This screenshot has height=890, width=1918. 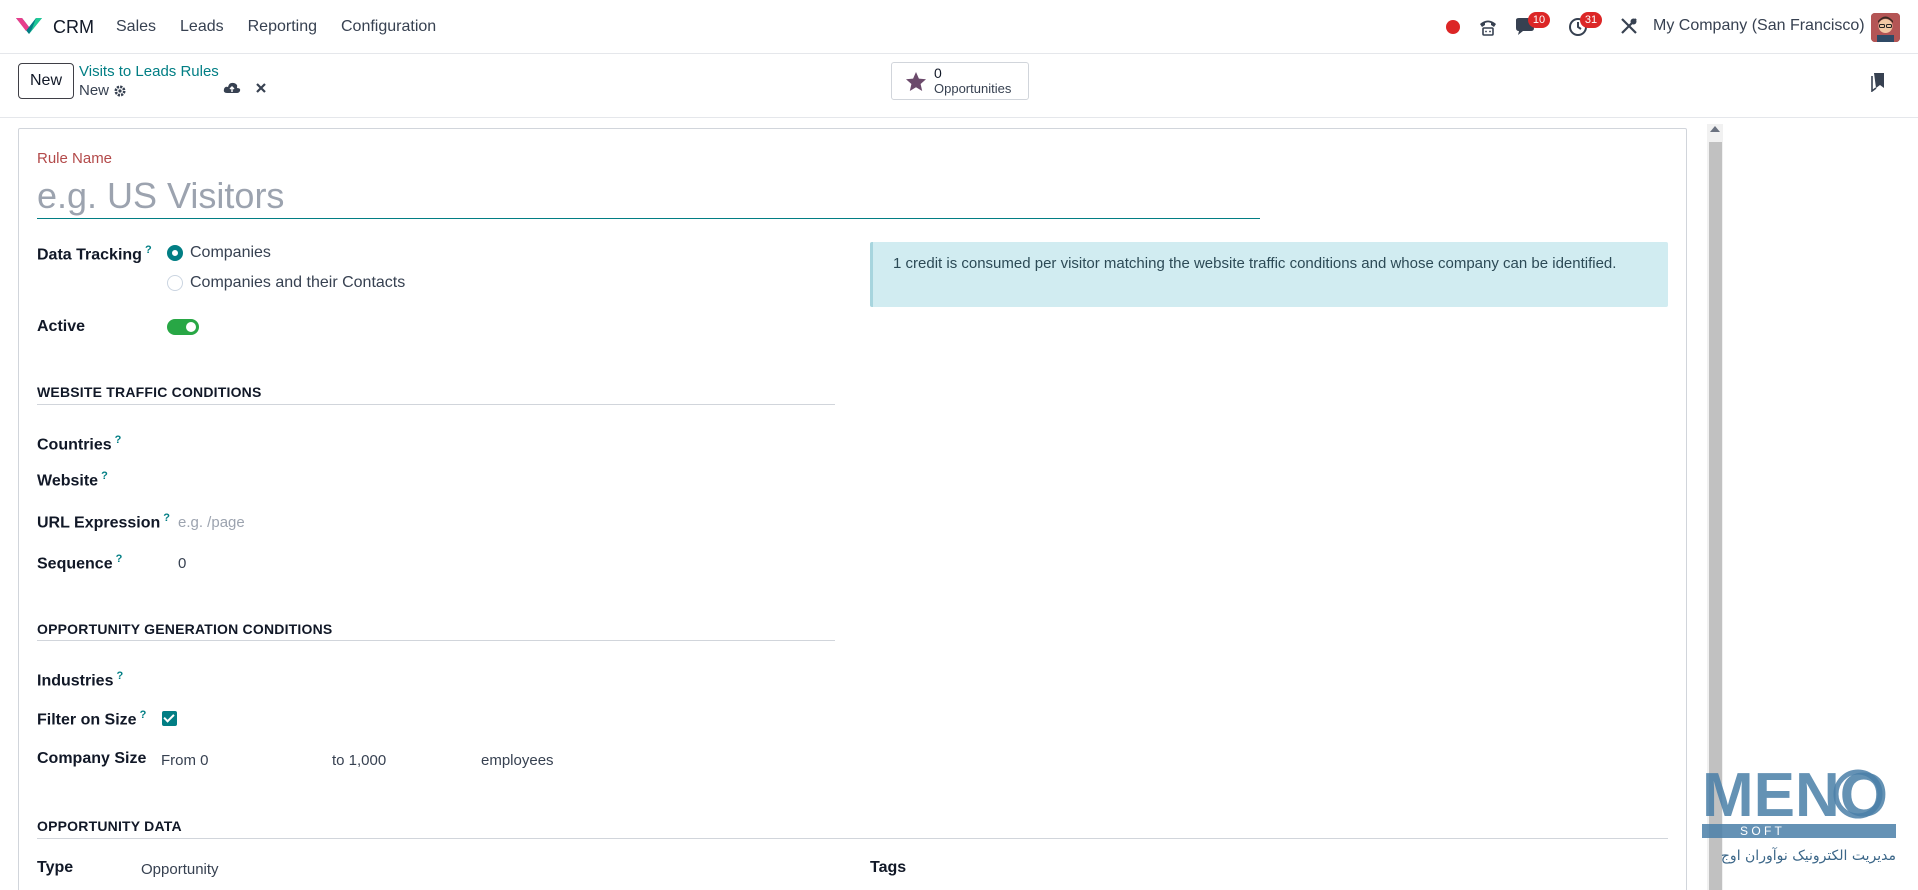 What do you see at coordinates (1885, 27) in the screenshot?
I see `user-avatar` at bounding box center [1885, 27].